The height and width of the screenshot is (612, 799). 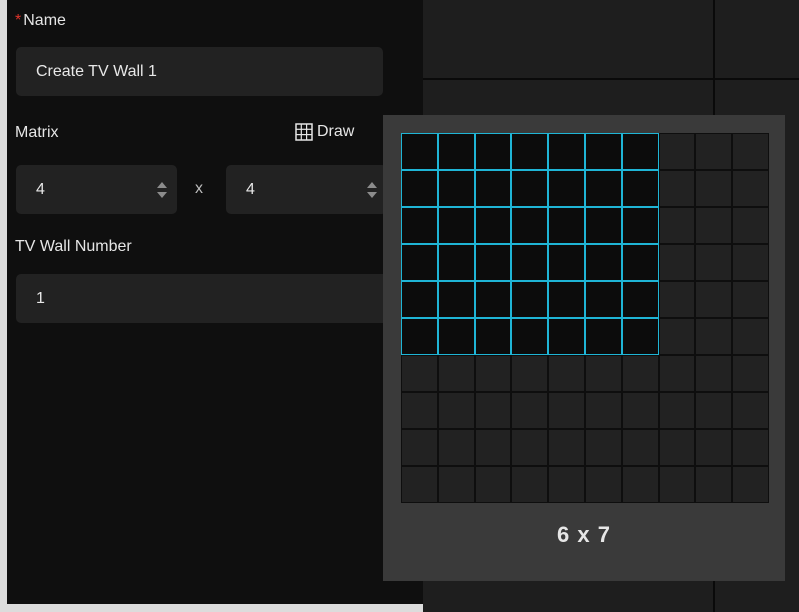 I want to click on rows-stepper: 4, so click(x=96, y=189).